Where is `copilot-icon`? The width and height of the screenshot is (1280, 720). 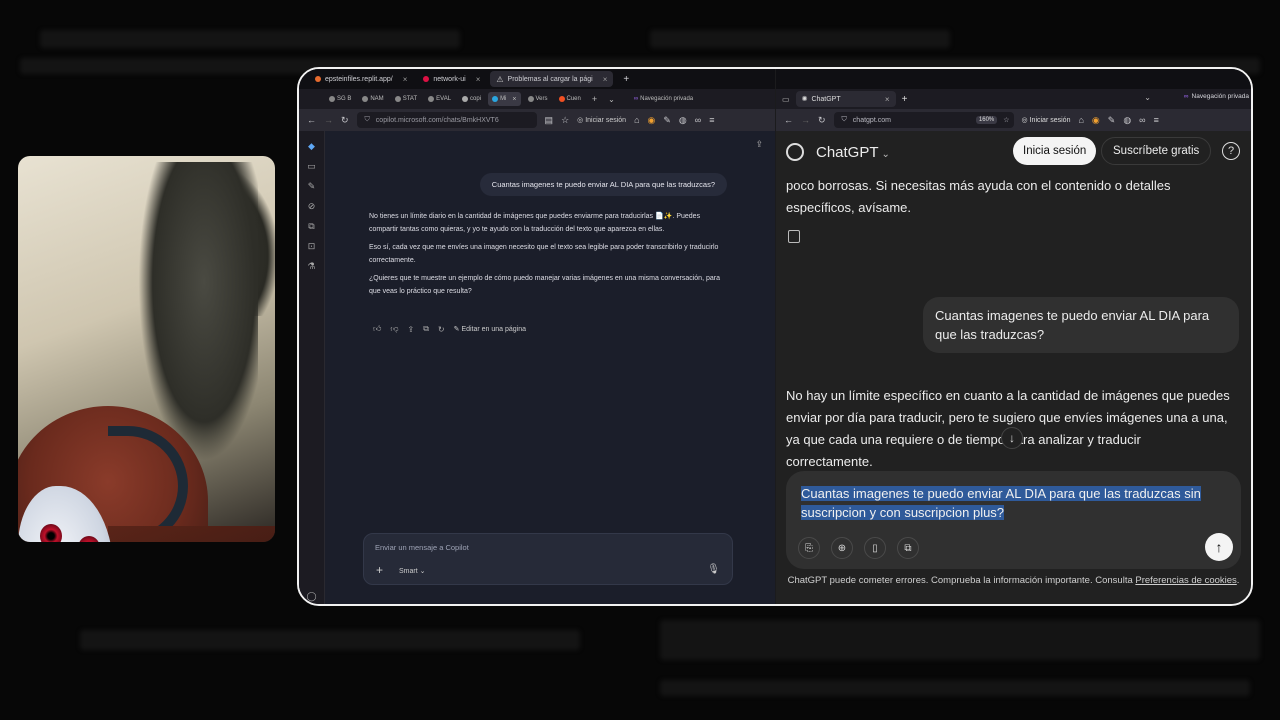
copilot-icon is located at coordinates (495, 99).